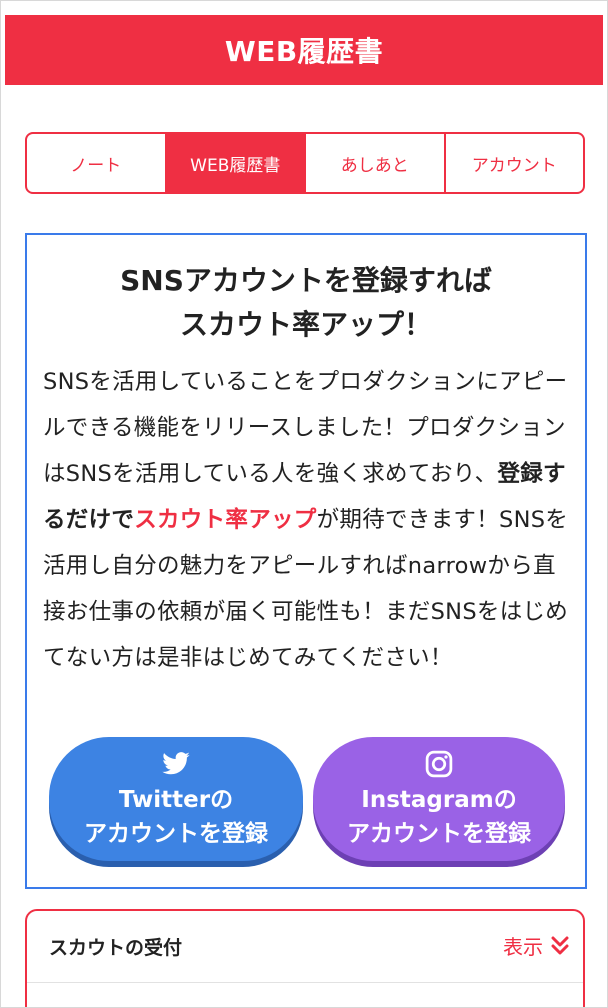 The width and height of the screenshot is (608, 1008). What do you see at coordinates (306, 303) in the screenshot?
I see `promo-title: SNSアカウントを登録すれば スカウト率アップ！` at bounding box center [306, 303].